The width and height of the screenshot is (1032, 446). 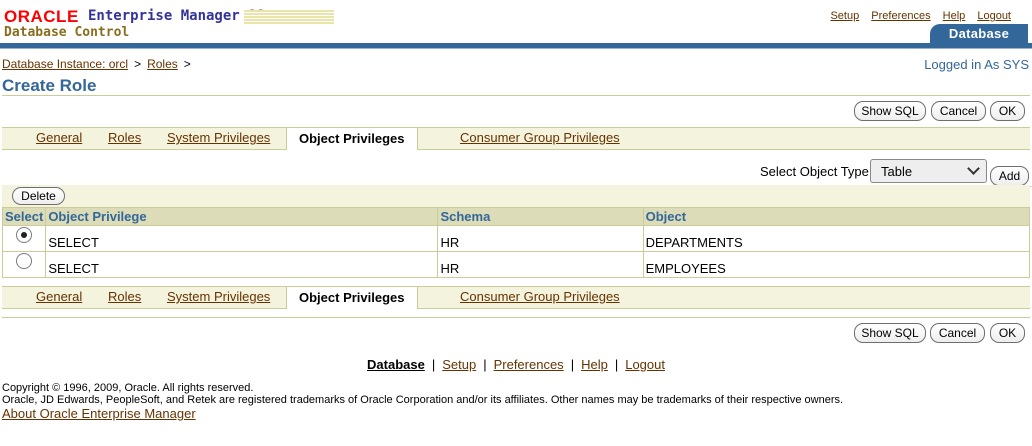 What do you see at coordinates (900, 16) in the screenshot?
I see `global-link-preferences: Preferences` at bounding box center [900, 16].